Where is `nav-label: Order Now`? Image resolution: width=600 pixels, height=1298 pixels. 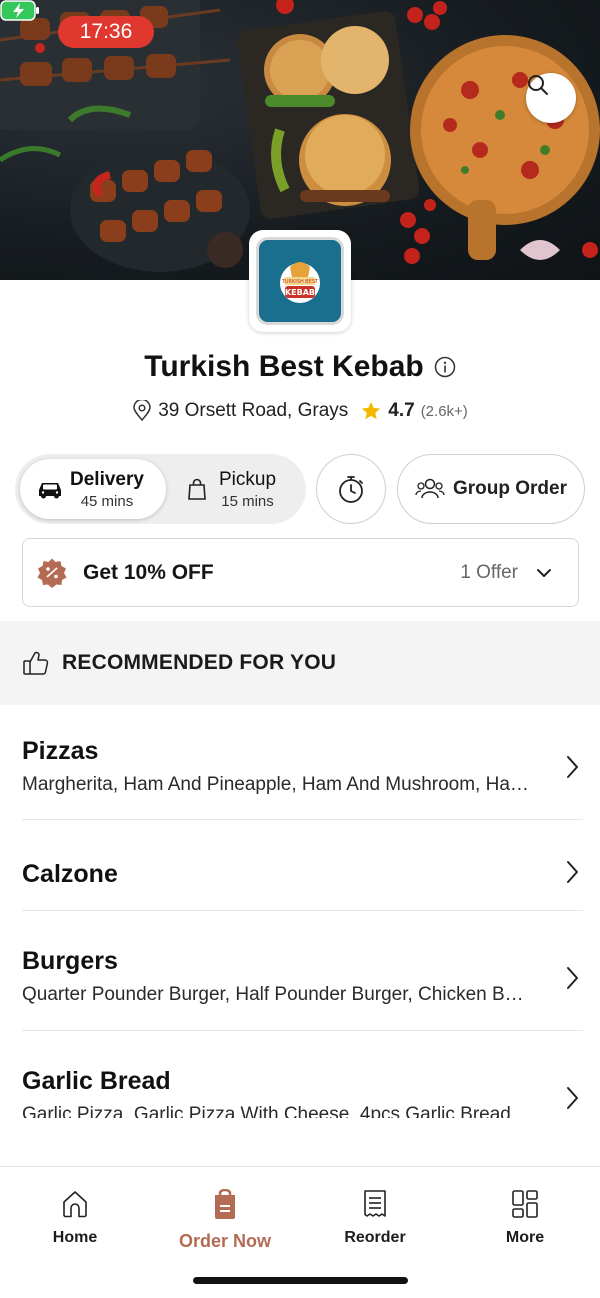
nav-label: Order Now is located at coordinates (224, 1241).